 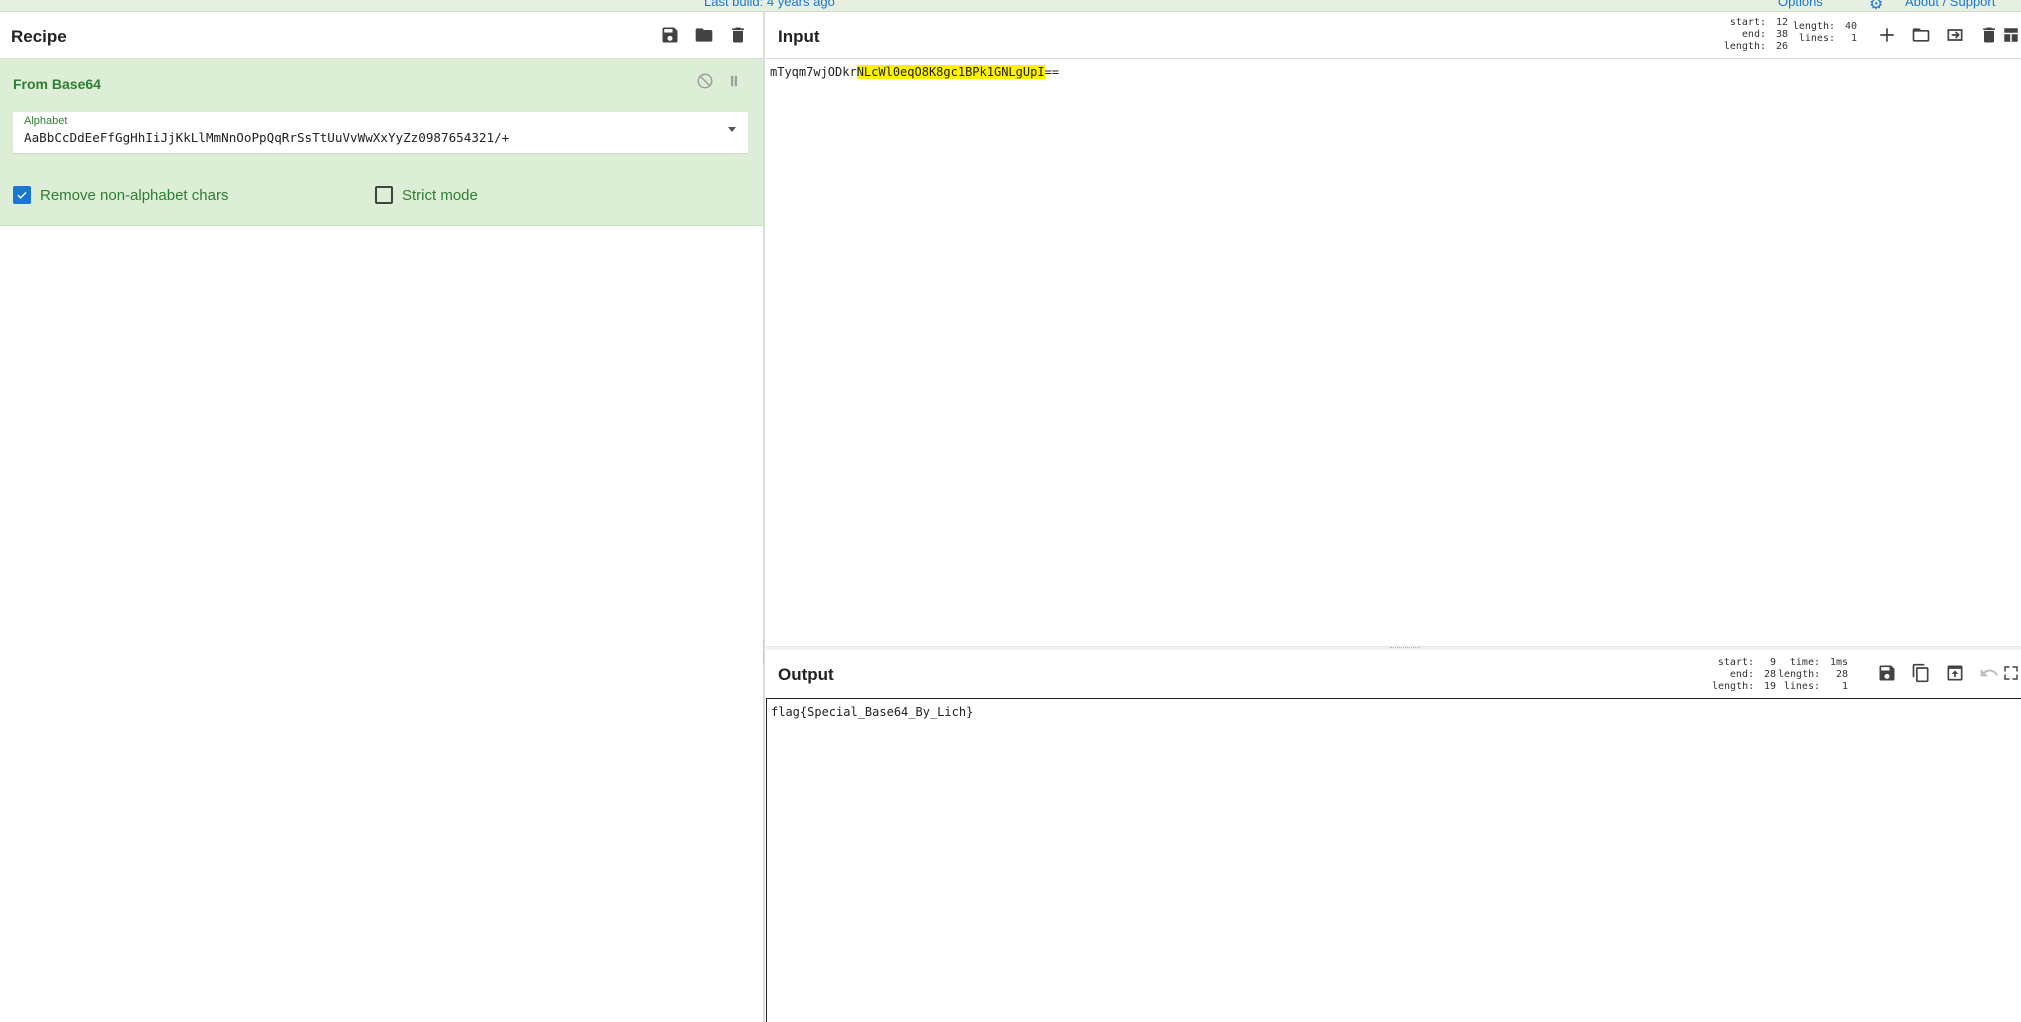 I want to click on strict-mode-checkbox: Strict mode, so click(x=426, y=195).